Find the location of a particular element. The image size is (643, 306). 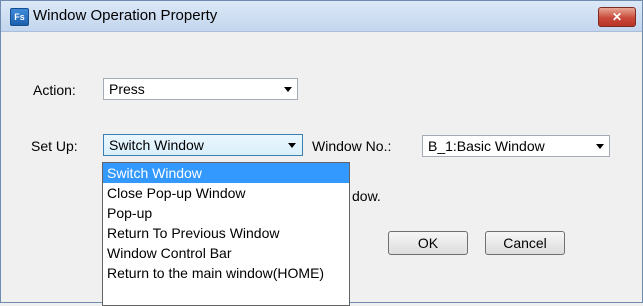

dropdown-option: Switch Window is located at coordinates (226, 173).